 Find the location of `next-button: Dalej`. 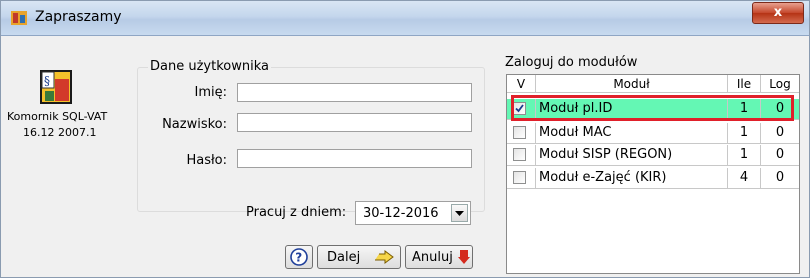

next-button: Dalej is located at coordinates (359, 257).